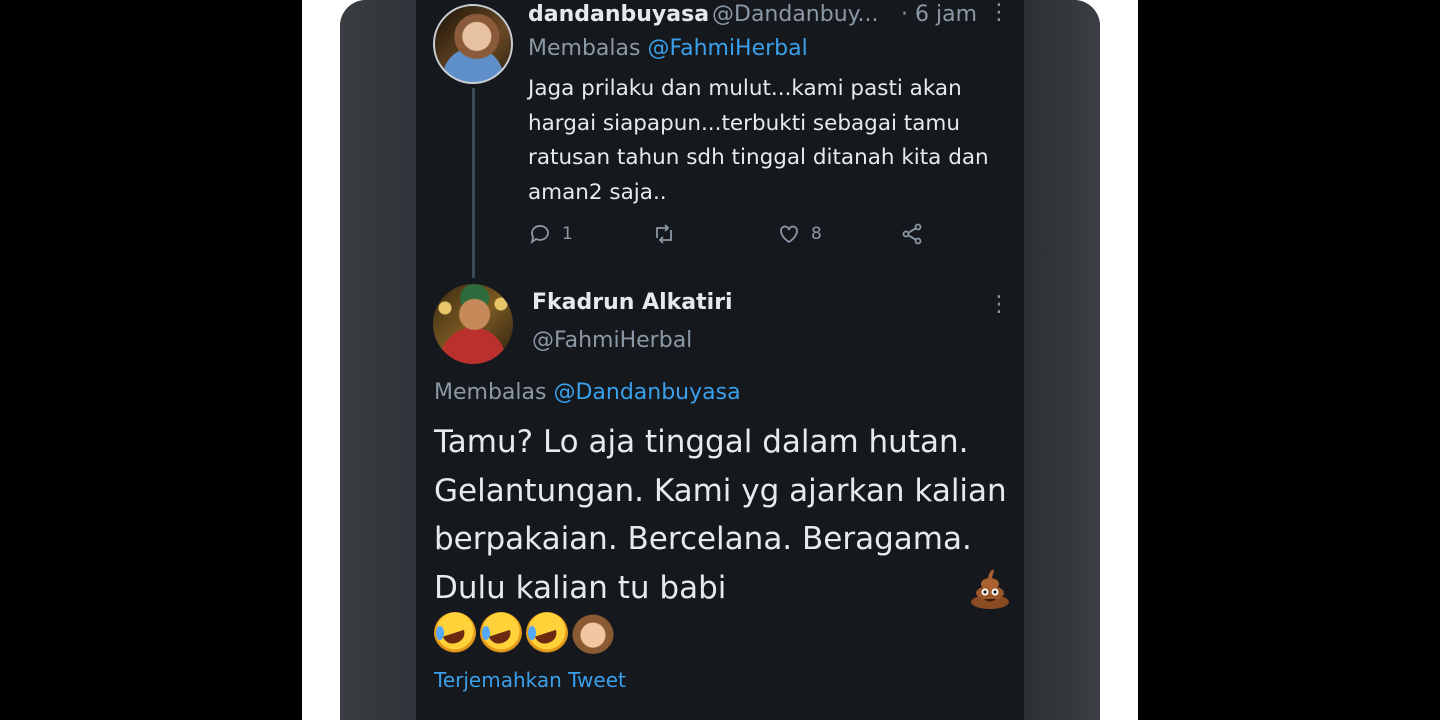 The height and width of the screenshot is (720, 1440). What do you see at coordinates (473, 44) in the screenshot?
I see `avatar-dandanbuyasa` at bounding box center [473, 44].